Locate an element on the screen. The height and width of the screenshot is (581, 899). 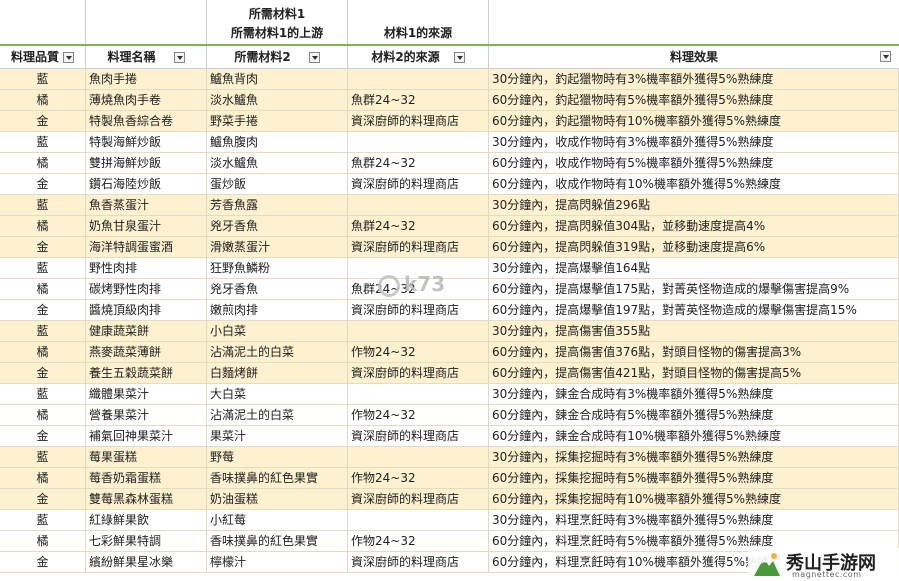
cell-effect: 60分鐘內，鍊金合成時有5%機率額外獲得5%熟練度 is located at coordinates (694, 415).